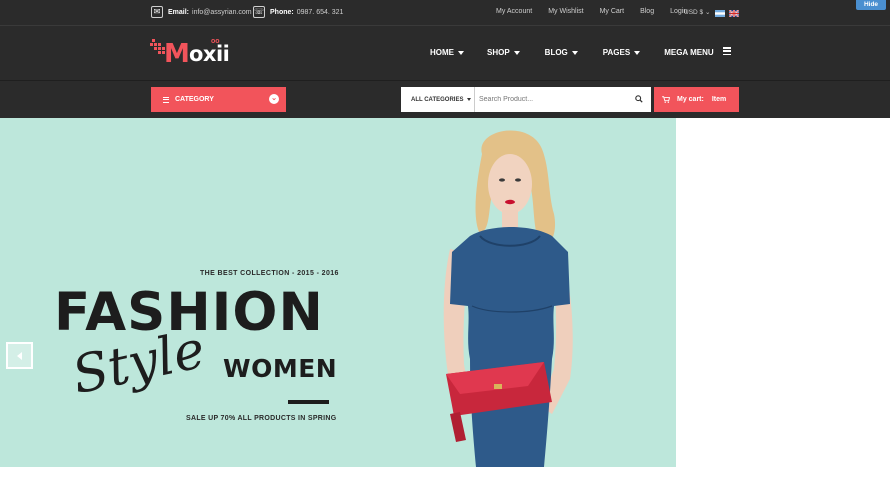  I want to click on menu-icon, so click(727, 51).